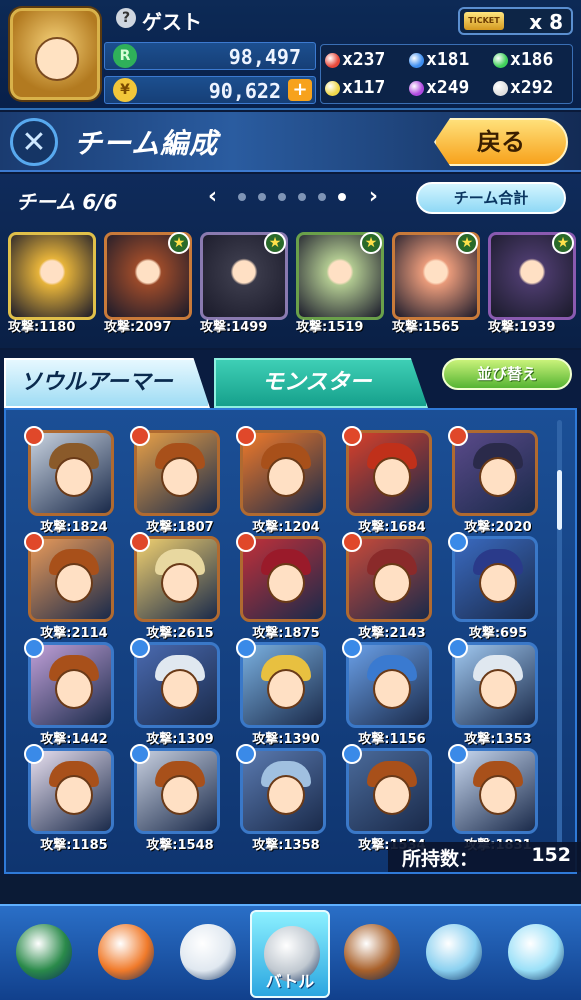 The width and height of the screenshot is (581, 1000). What do you see at coordinates (300, 90) in the screenshot?
I see `add-coins-button: +` at bounding box center [300, 90].